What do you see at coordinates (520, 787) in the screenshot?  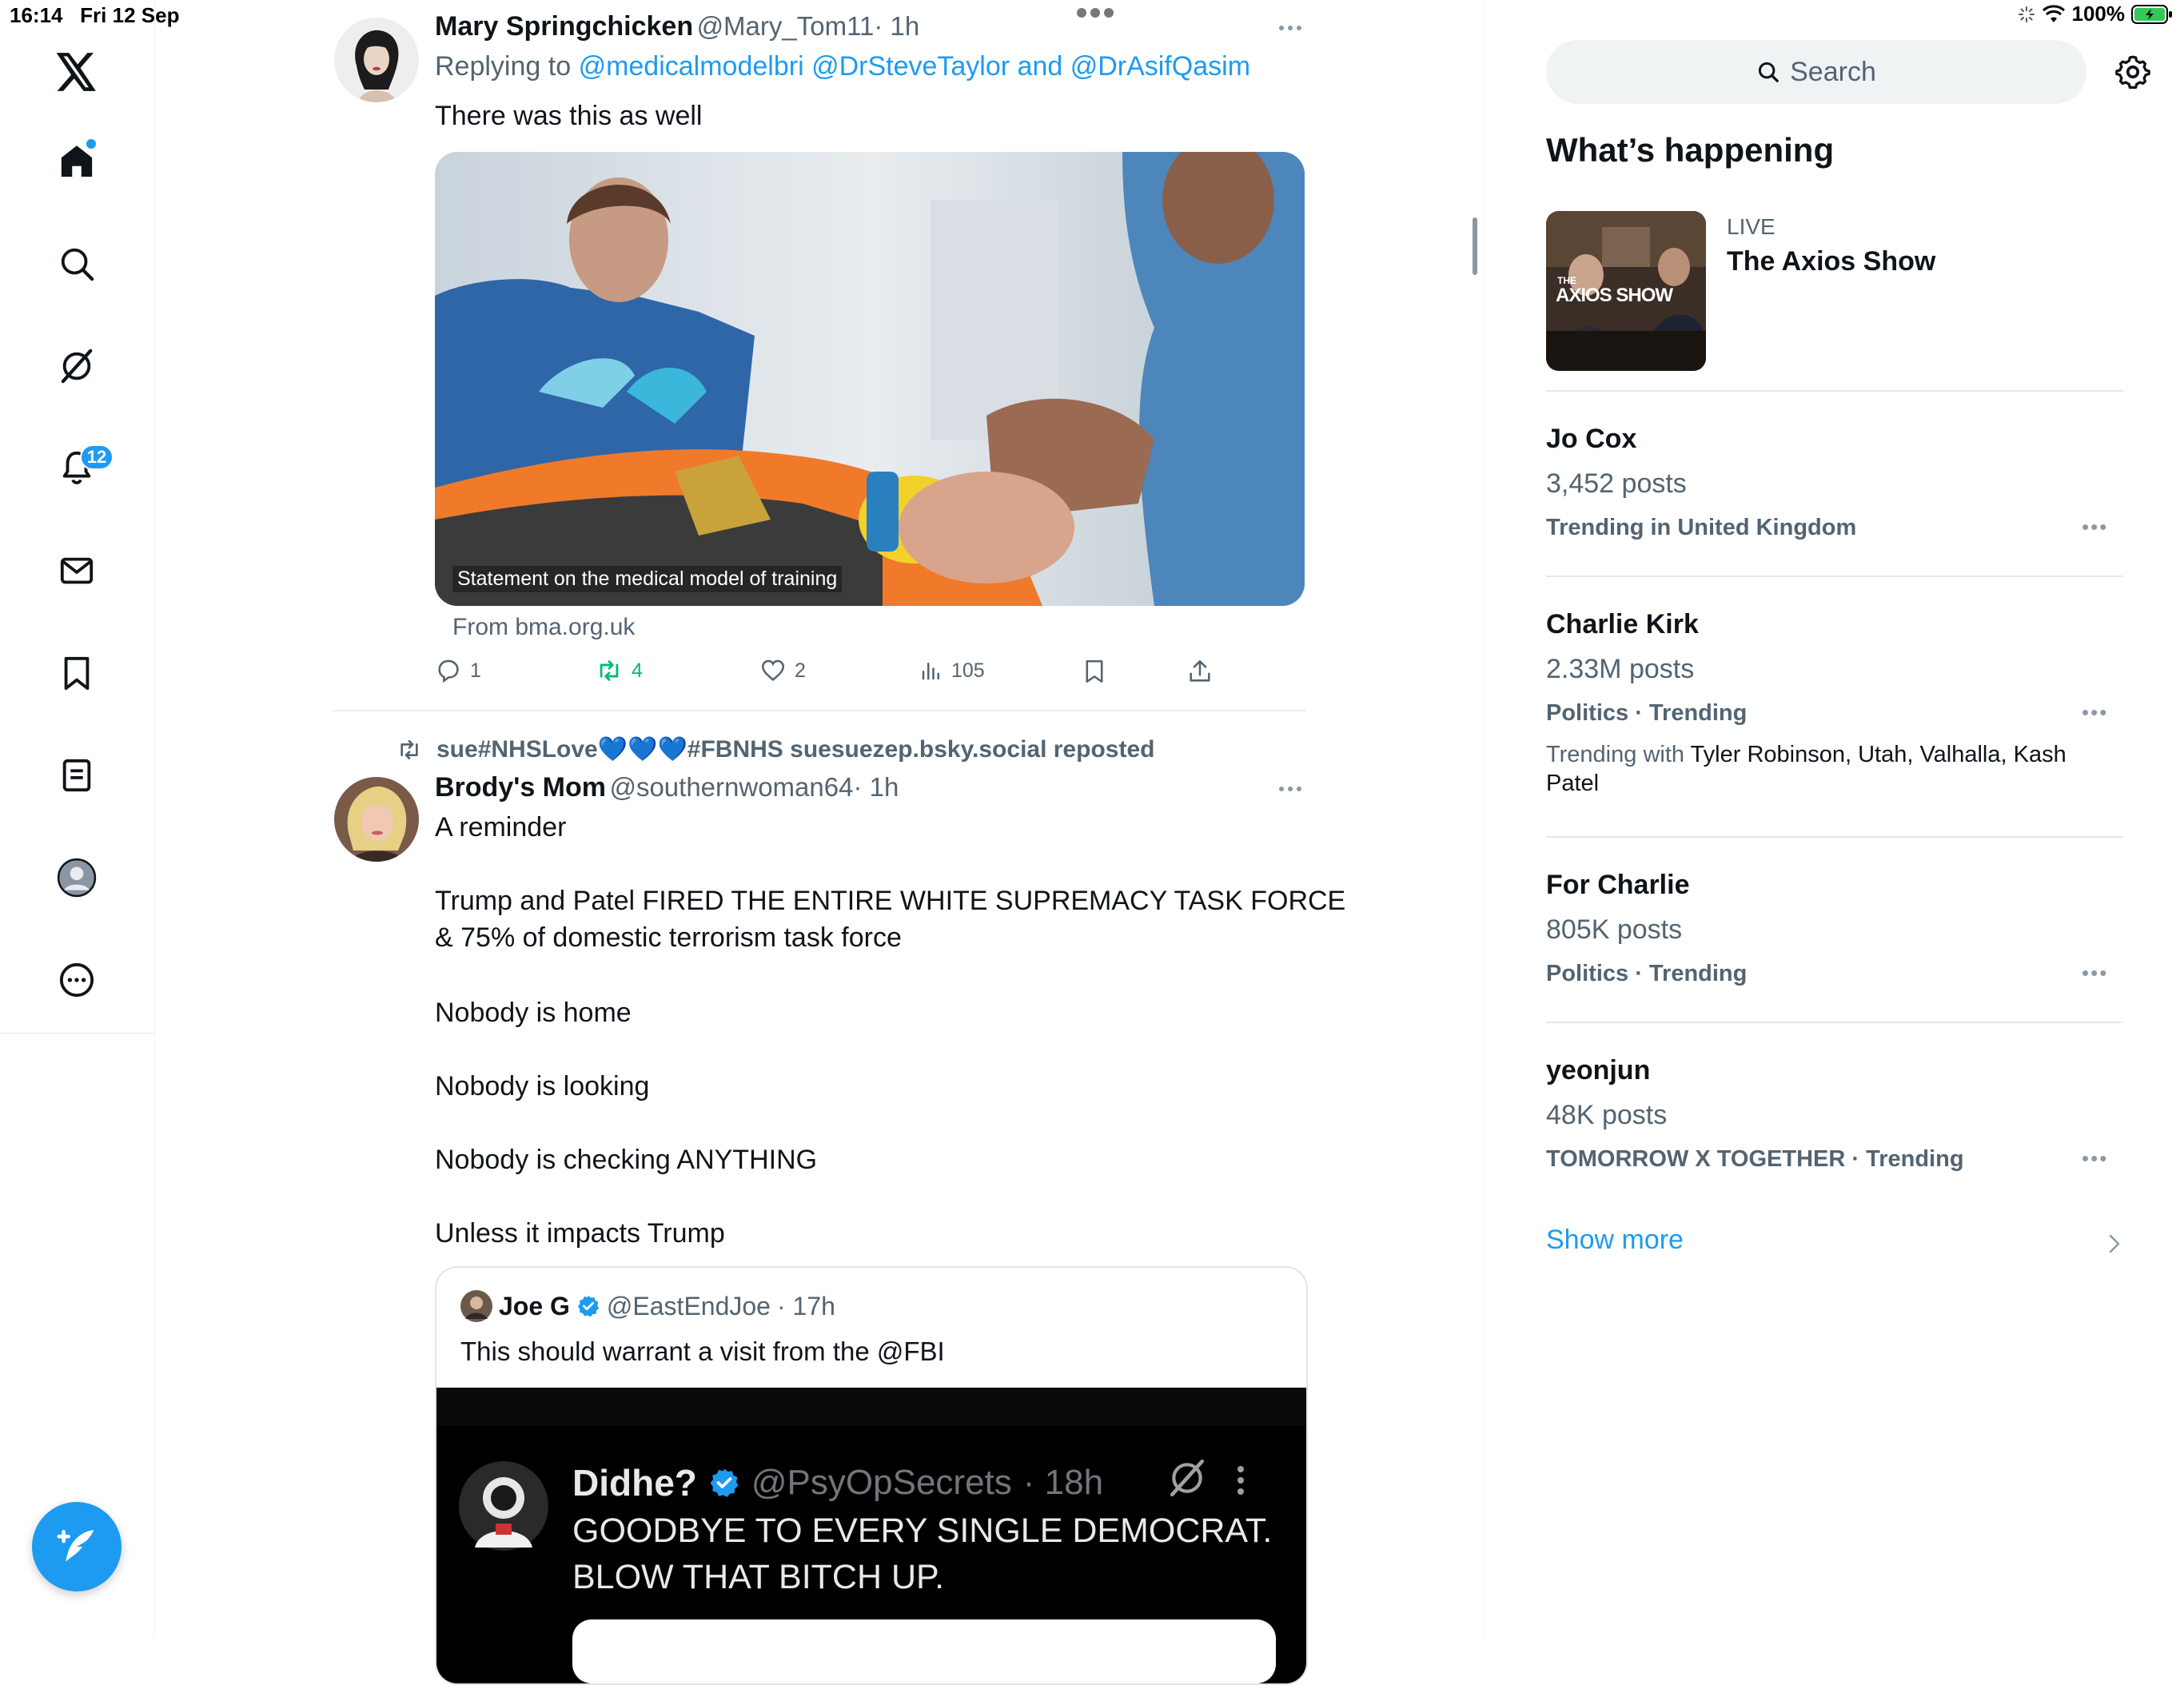 I see `tweet2-author-name: Brody's Mom` at bounding box center [520, 787].